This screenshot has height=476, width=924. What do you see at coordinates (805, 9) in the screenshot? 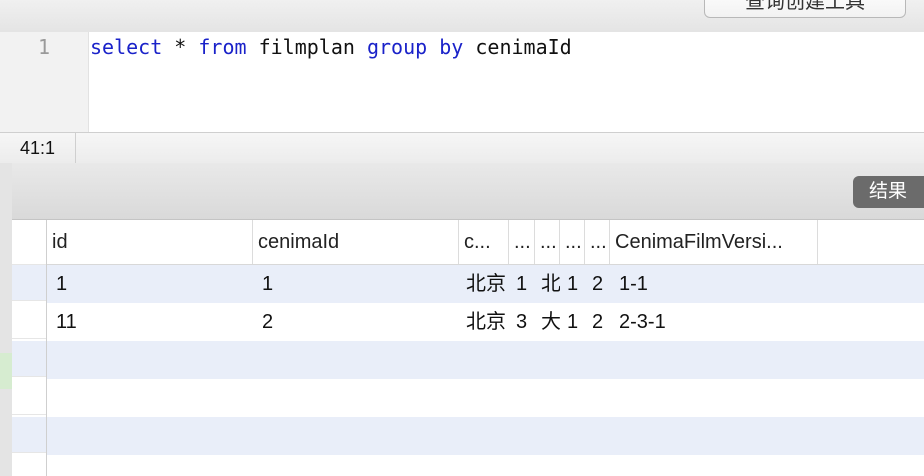
I see `query-builder-button: 查询创建工具` at bounding box center [805, 9].